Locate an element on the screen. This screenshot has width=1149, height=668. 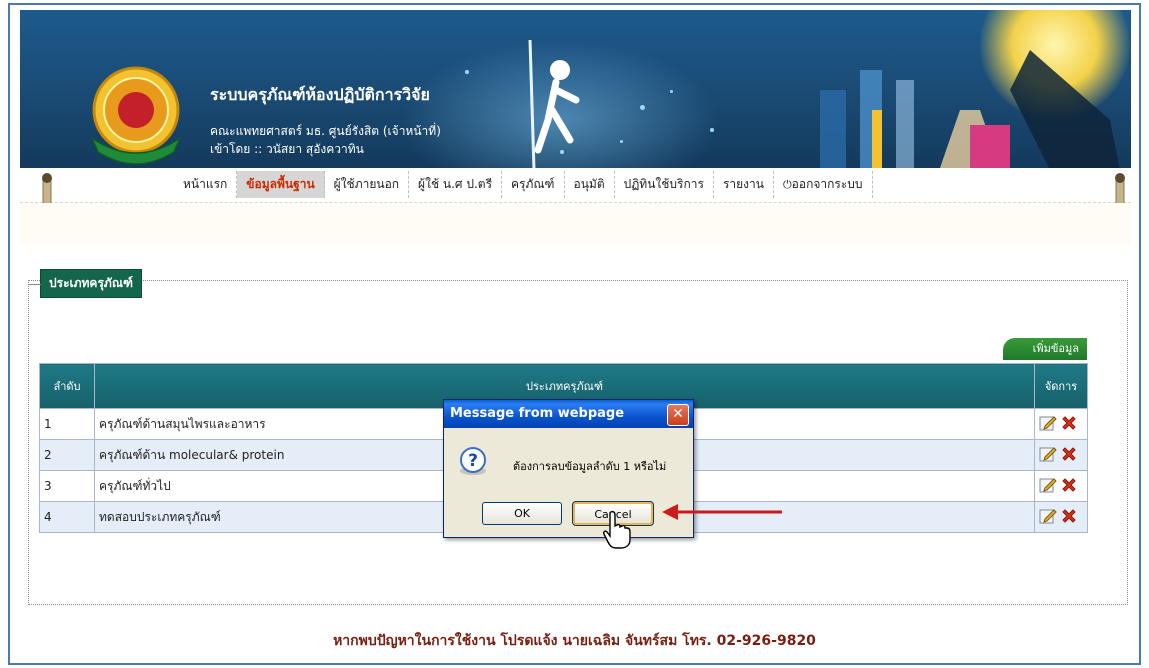
close-icon: ✕ is located at coordinates (678, 414).